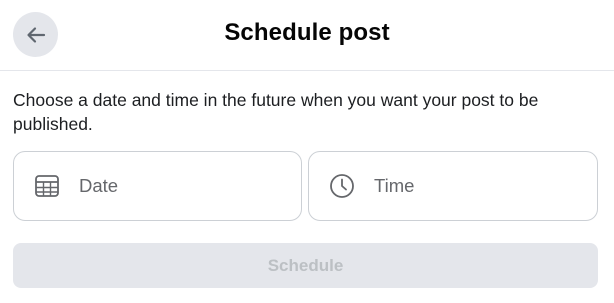 The width and height of the screenshot is (614, 303). Describe the element at coordinates (47, 186) in the screenshot. I see `calendar-icon` at that location.